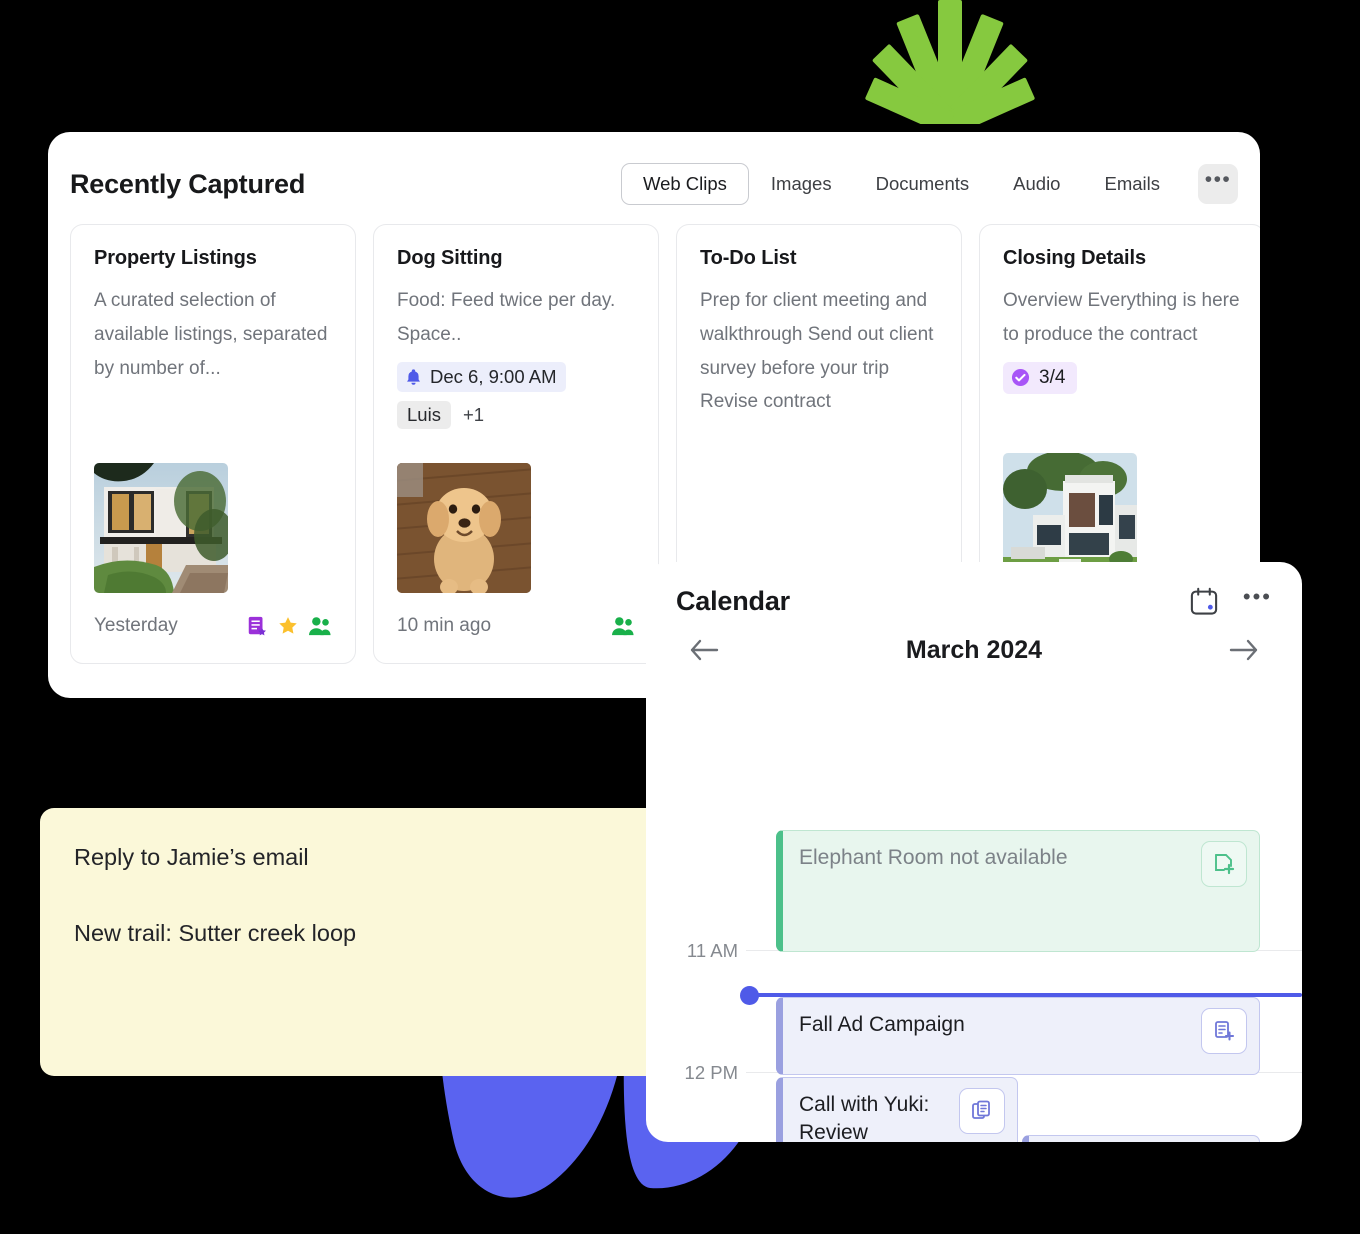 This screenshot has width=1360, height=1234. What do you see at coordinates (982, 1111) in the screenshot?
I see `copy-note-icon` at bounding box center [982, 1111].